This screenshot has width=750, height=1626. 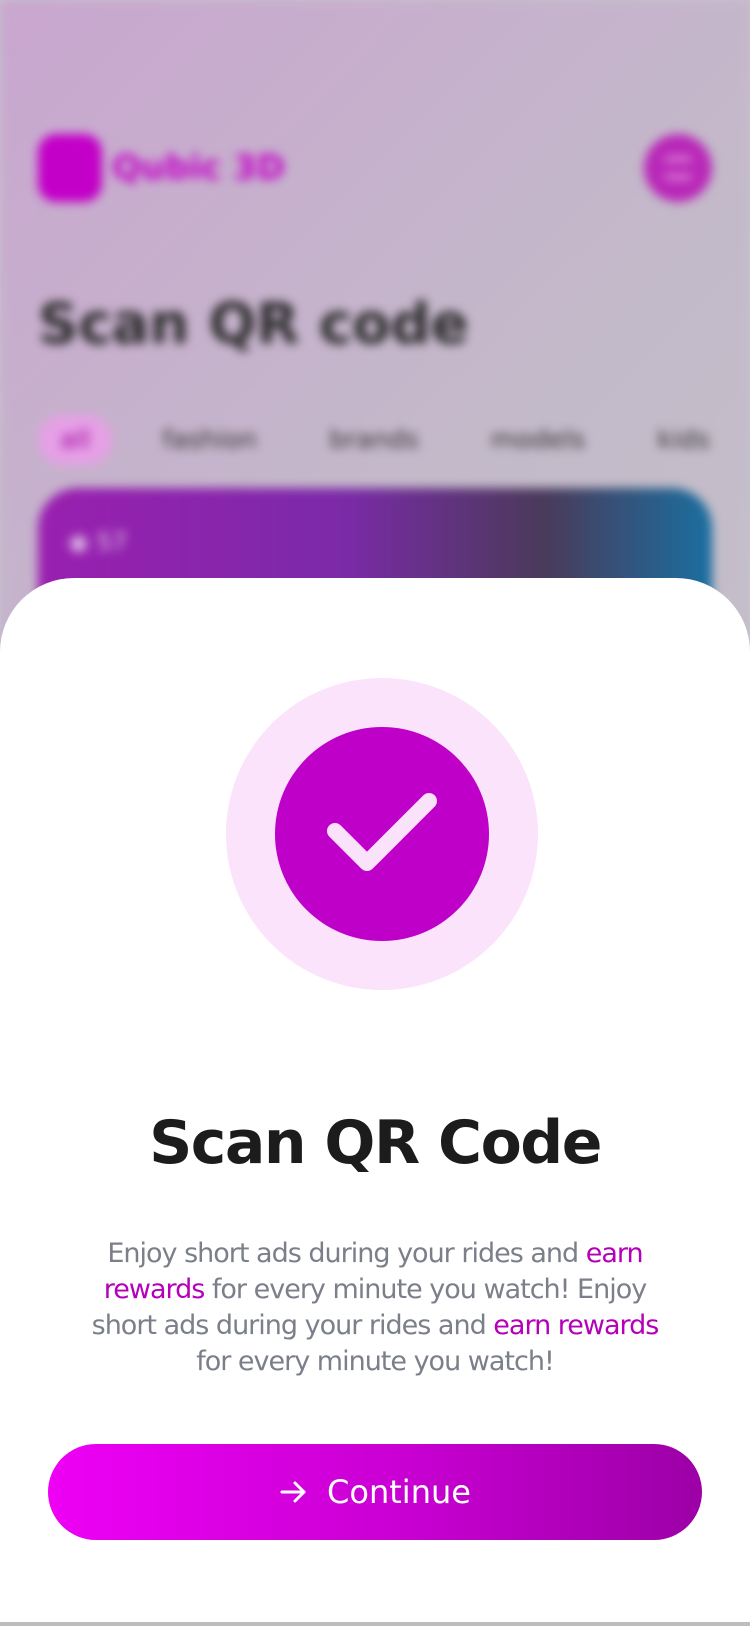 I want to click on success-halo, so click(x=382, y=834).